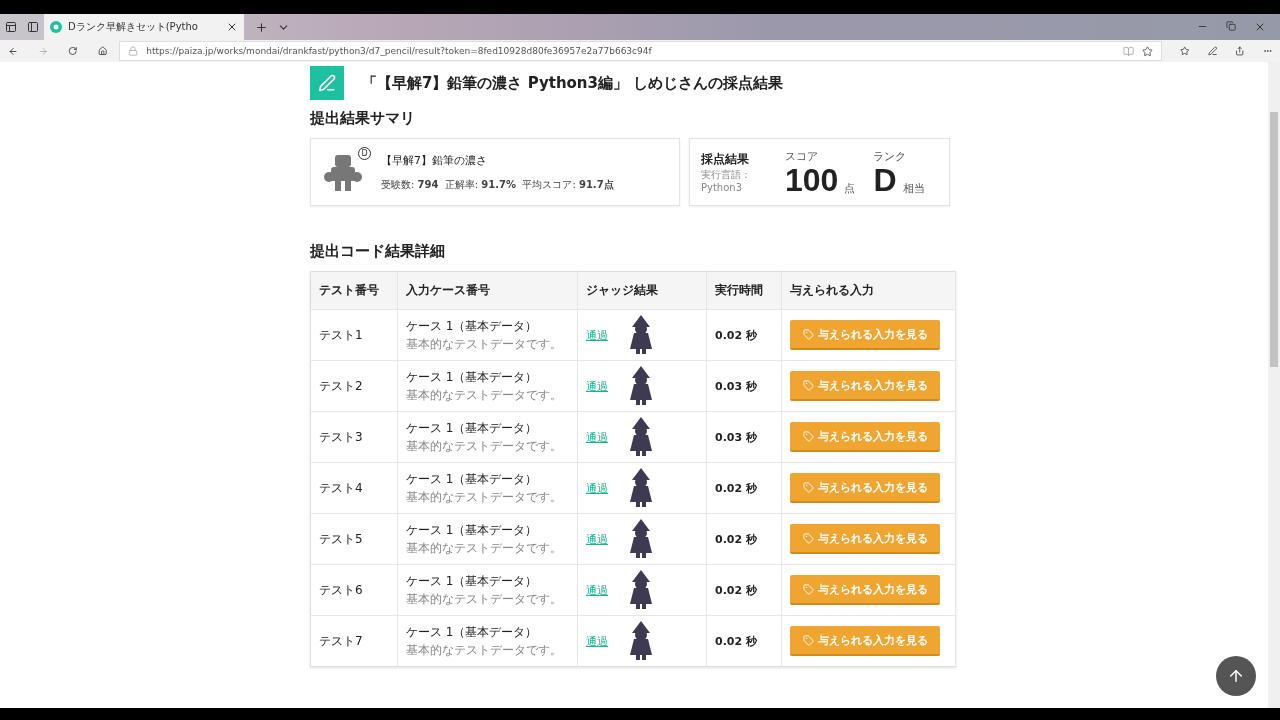 This screenshot has height=720, width=1280. What do you see at coordinates (232, 27) in the screenshot?
I see `close-tab-icon` at bounding box center [232, 27].